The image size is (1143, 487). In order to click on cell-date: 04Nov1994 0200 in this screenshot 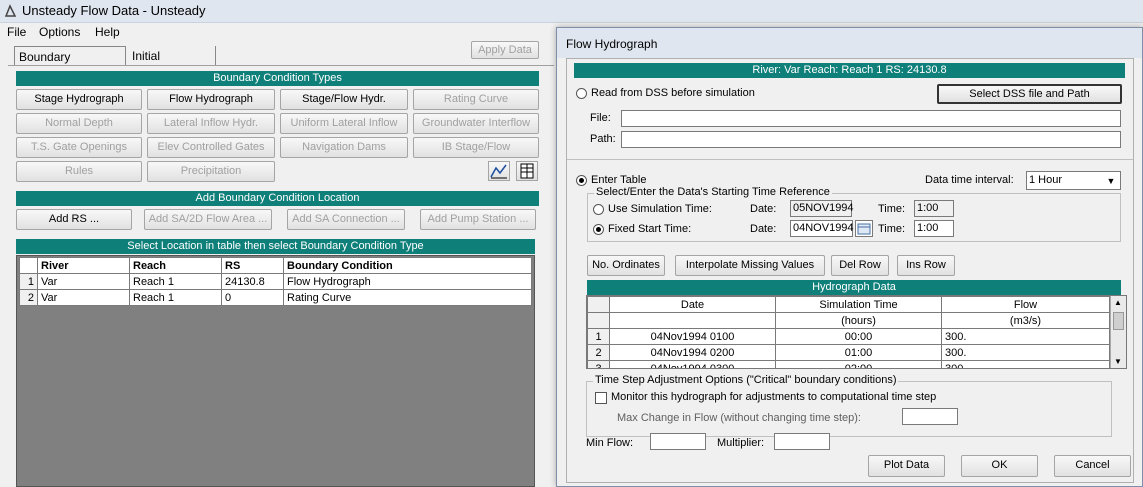, I will do `click(692, 352)`.